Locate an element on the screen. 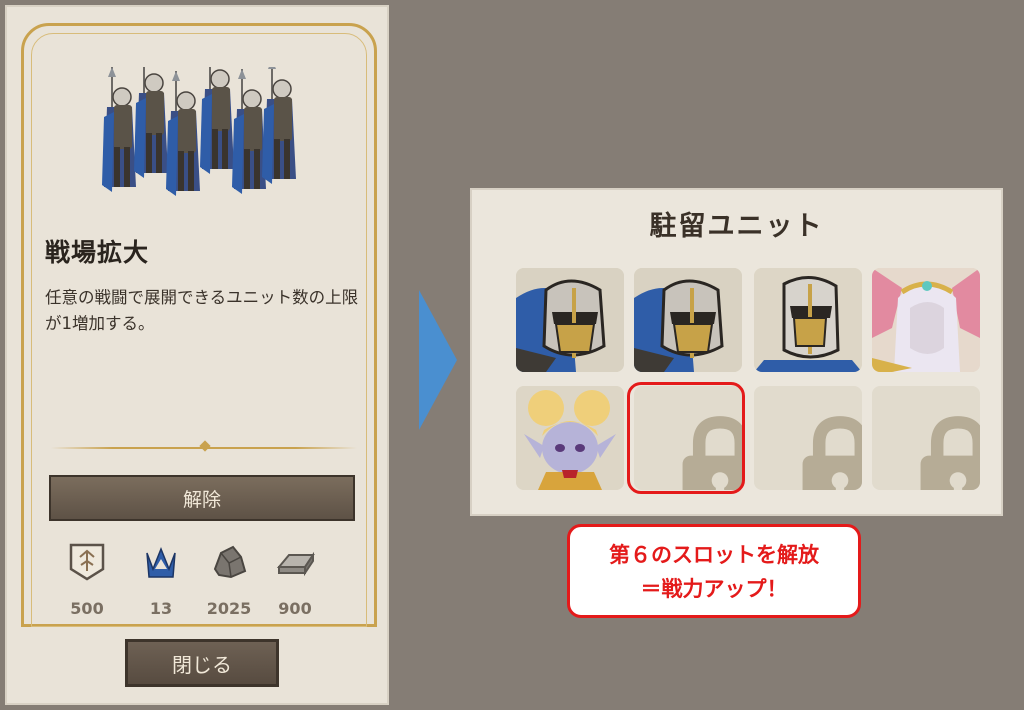 This screenshot has width=1024, height=710. emblem-icon is located at coordinates (87, 562).